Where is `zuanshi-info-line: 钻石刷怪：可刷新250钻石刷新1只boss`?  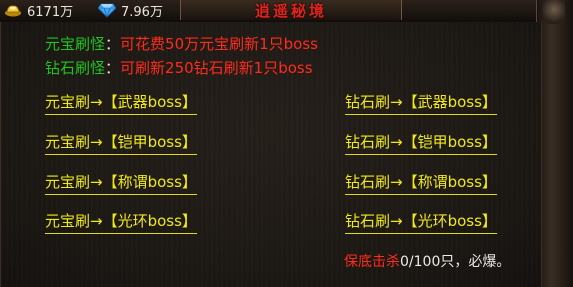 zuanshi-info-line: 钻石刷怪：可刷新250钻石刷新1只boss is located at coordinates (179, 68).